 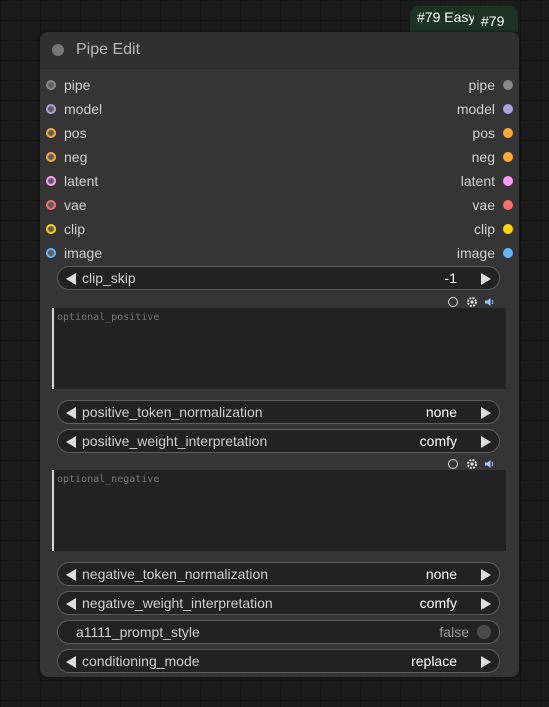 I want to click on input-label: pipe, so click(x=77, y=85).